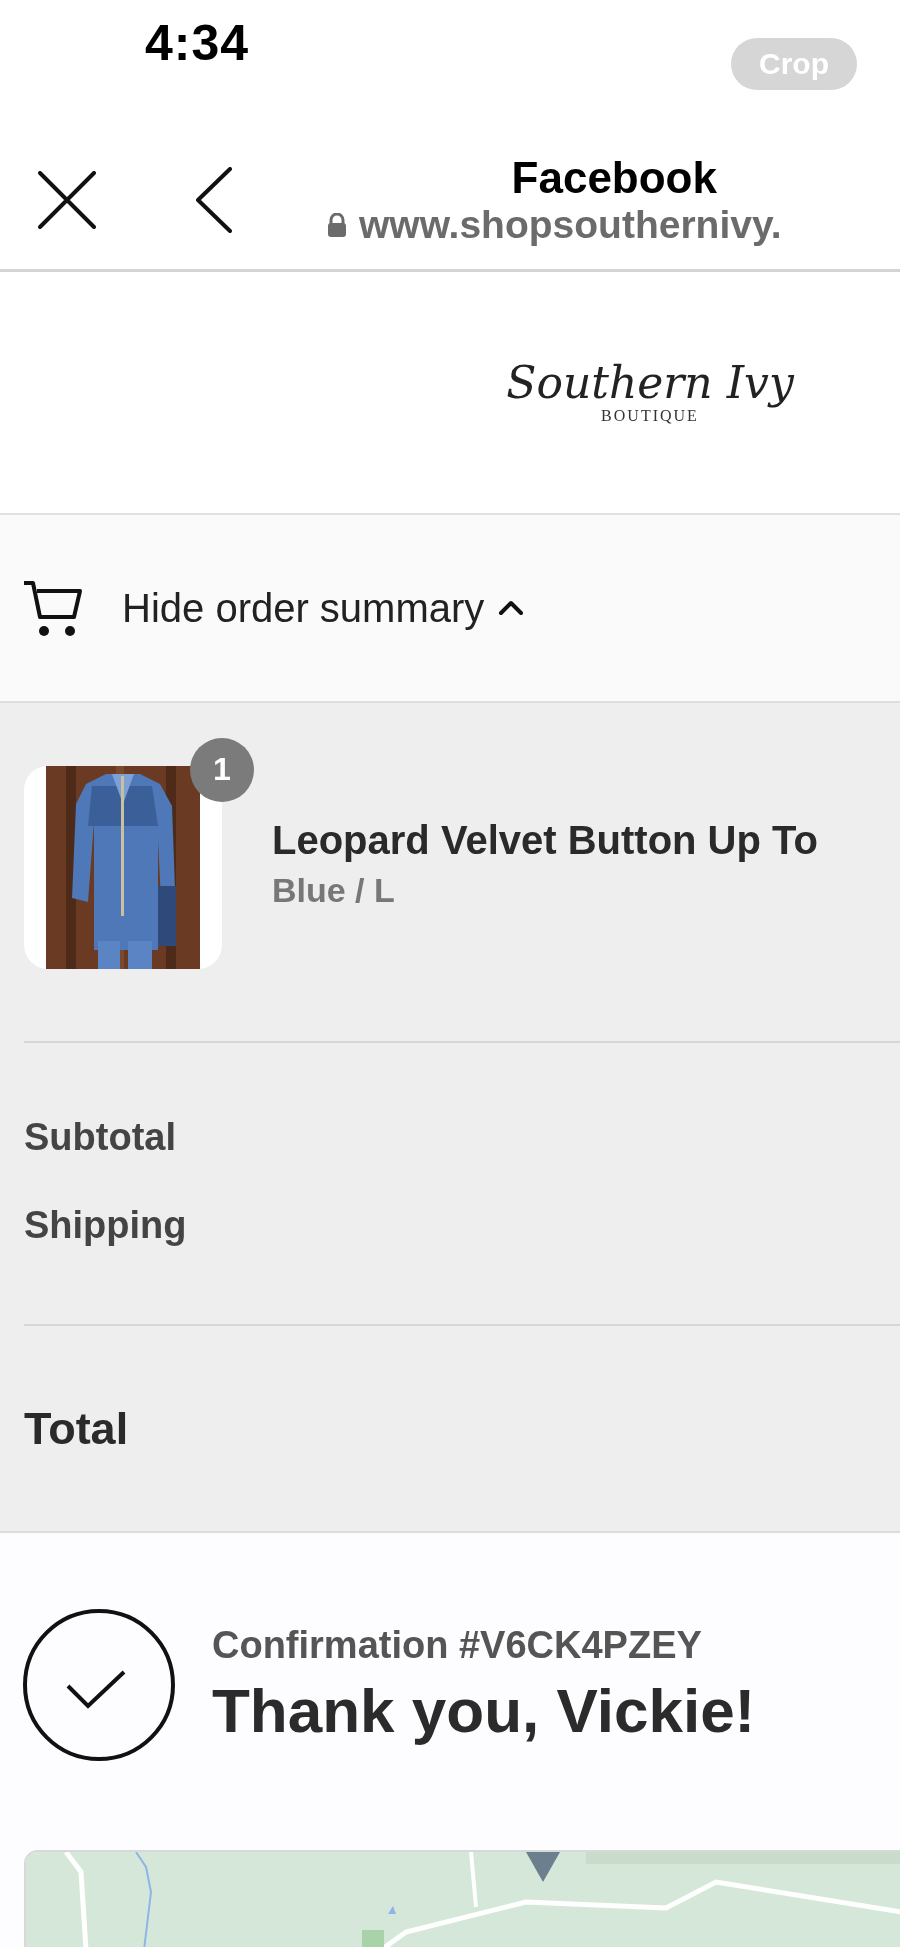 The height and width of the screenshot is (1947, 900). I want to click on close-icon, so click(67, 199).